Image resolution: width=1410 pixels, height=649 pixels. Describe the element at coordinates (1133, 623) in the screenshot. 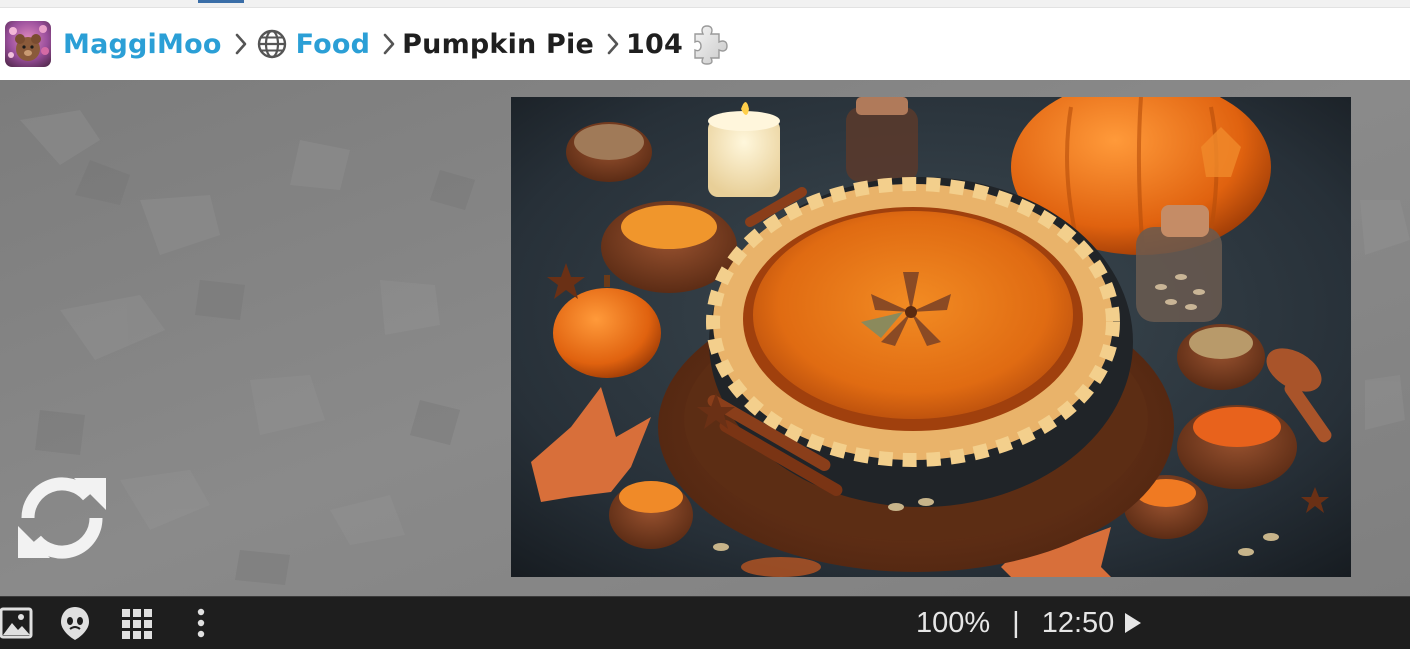

I see `play-icon` at that location.